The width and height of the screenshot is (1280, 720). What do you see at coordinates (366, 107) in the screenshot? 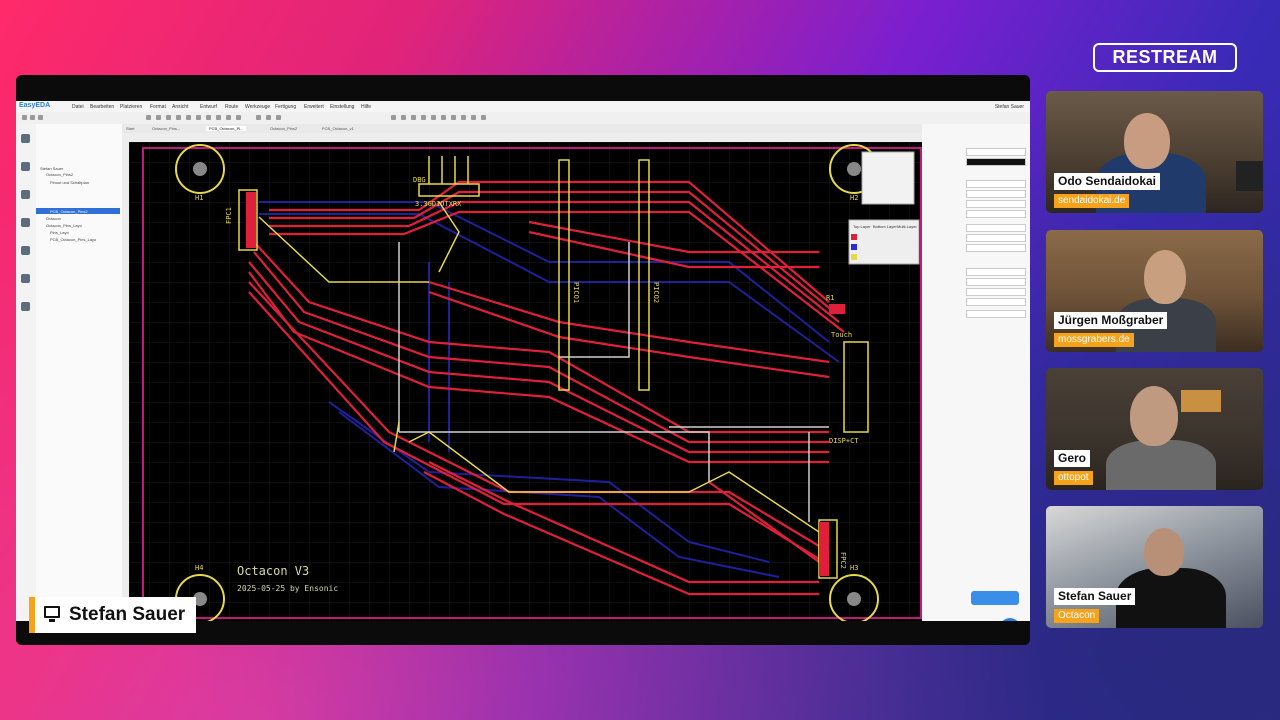
I see `menu-hilfe: Hilfe` at bounding box center [366, 107].